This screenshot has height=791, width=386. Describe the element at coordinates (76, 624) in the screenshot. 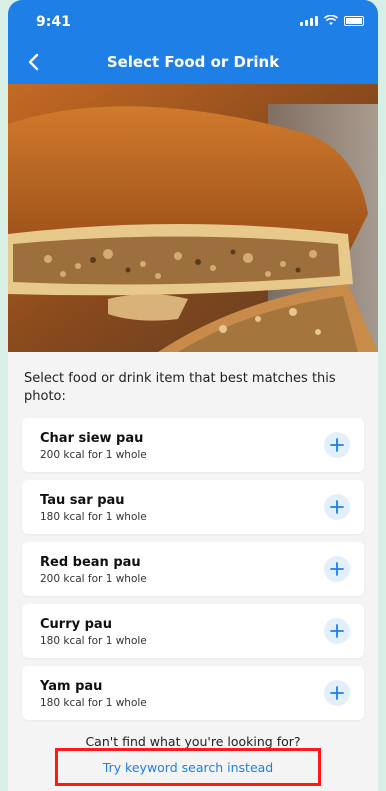

I see `food-name: Curry pau` at that location.